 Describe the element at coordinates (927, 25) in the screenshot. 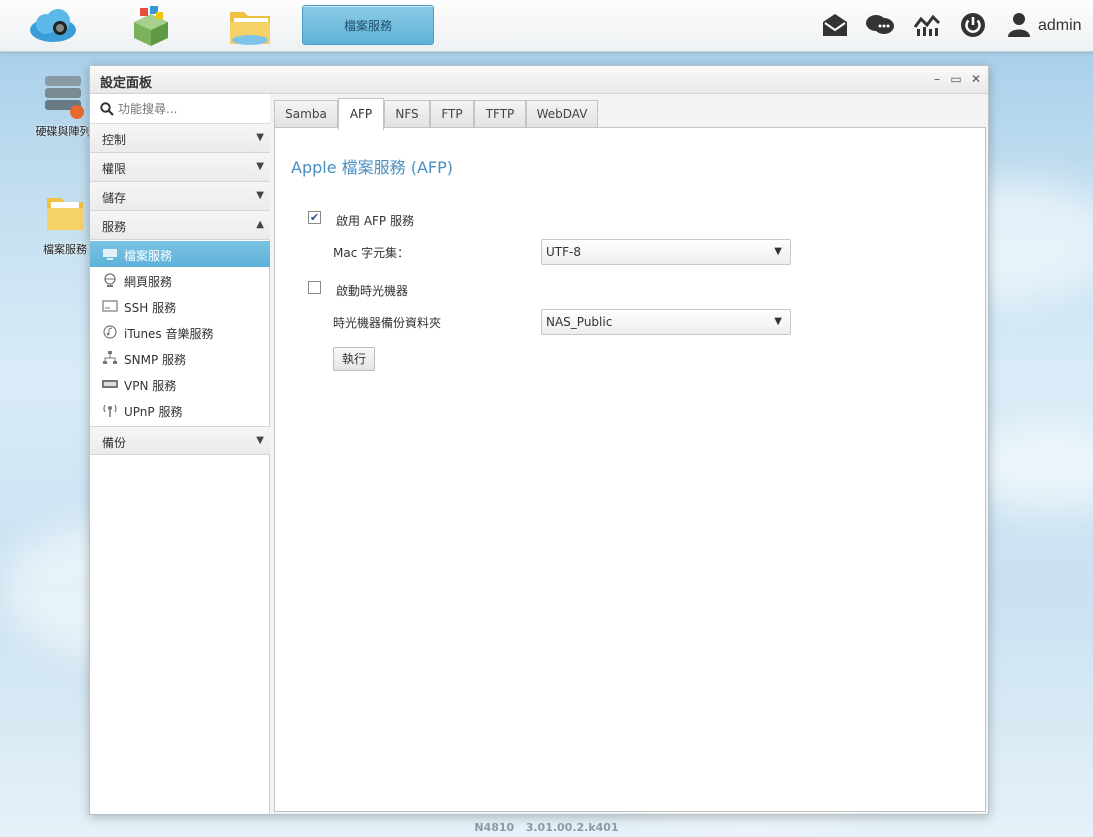

I see `system-monitor-icon` at that location.